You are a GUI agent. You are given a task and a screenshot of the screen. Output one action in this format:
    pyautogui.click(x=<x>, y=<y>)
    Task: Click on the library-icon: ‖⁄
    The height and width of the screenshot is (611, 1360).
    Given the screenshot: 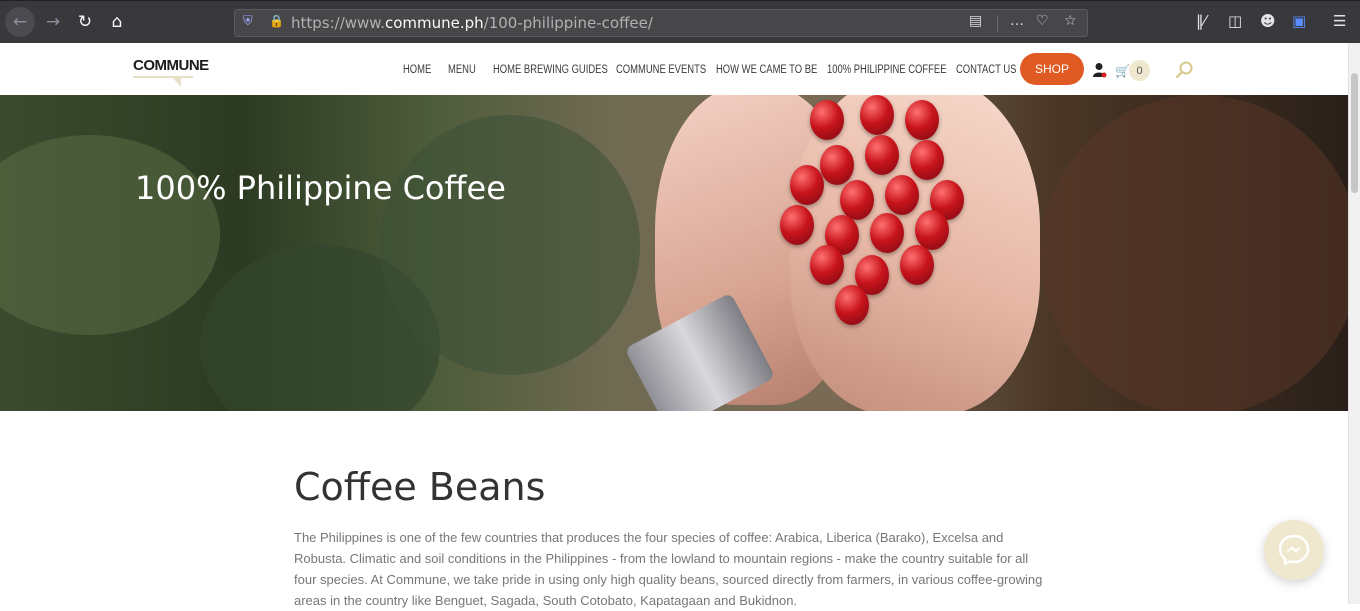 What is the action you would take?
    pyautogui.click(x=1201, y=21)
    